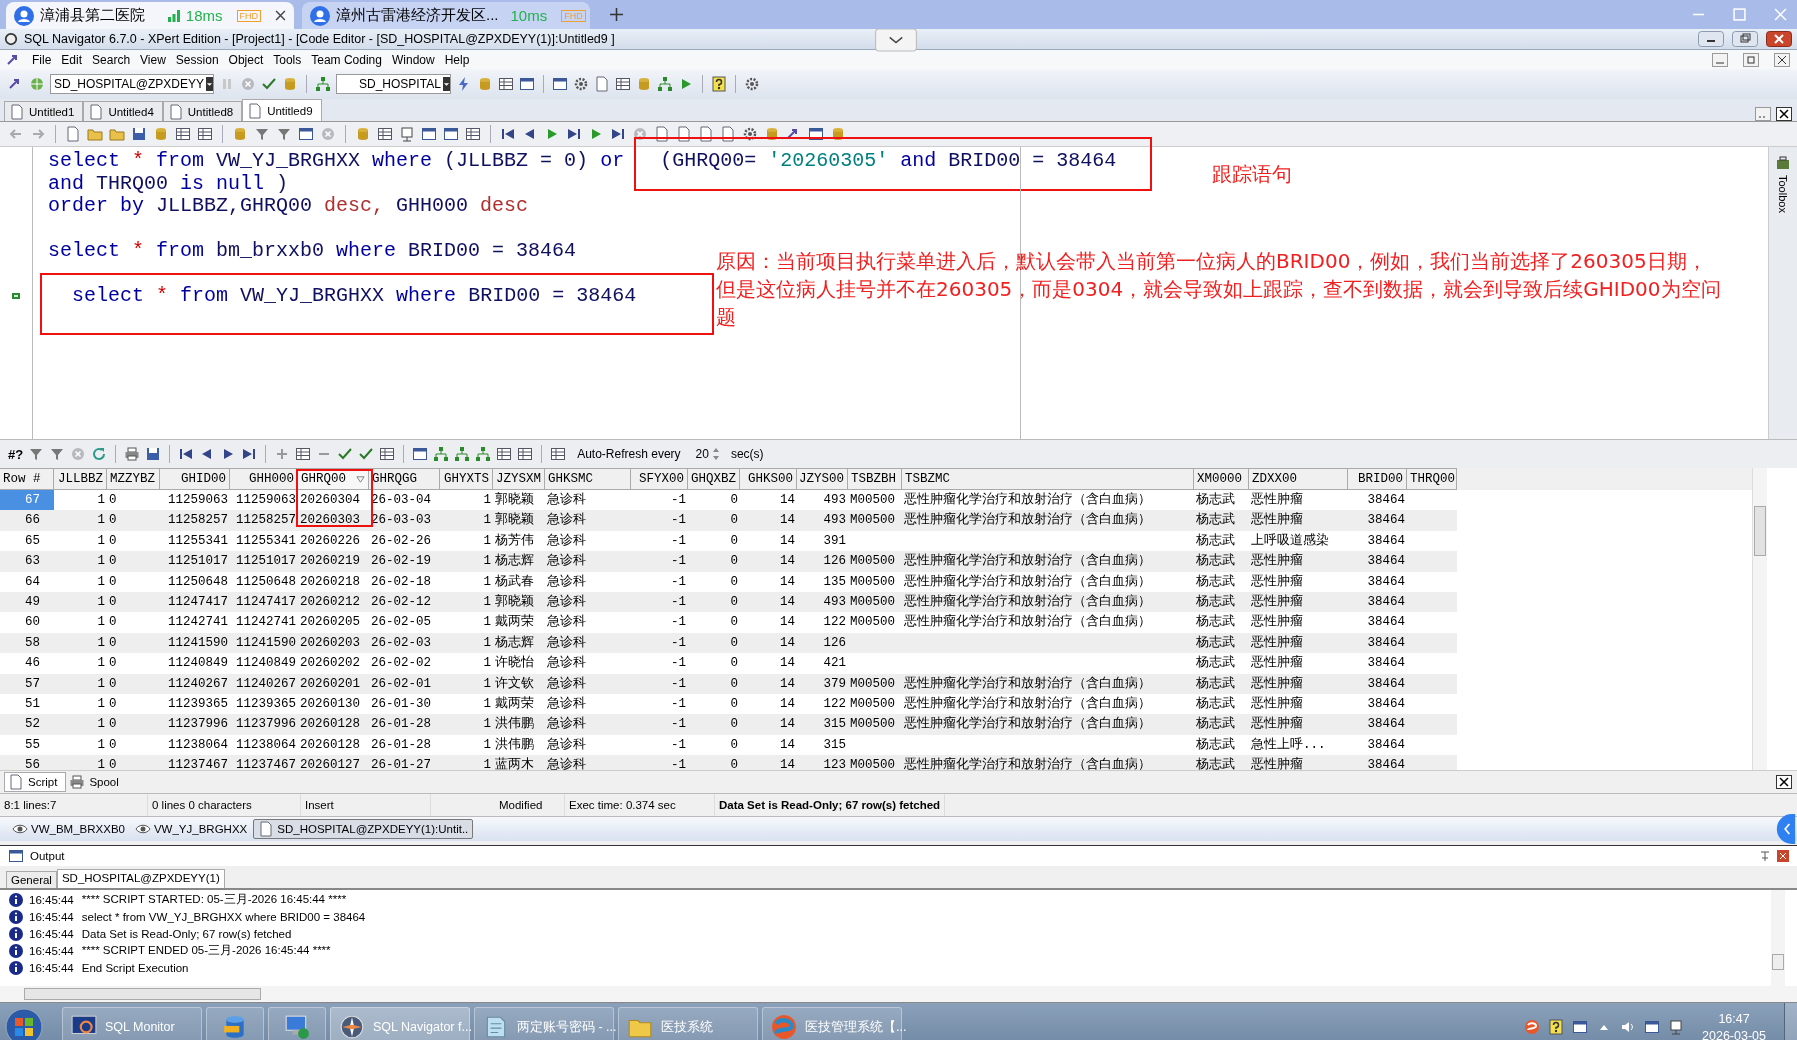 Image resolution: width=1797 pixels, height=1040 pixels. I want to click on globe-icon, so click(37, 84).